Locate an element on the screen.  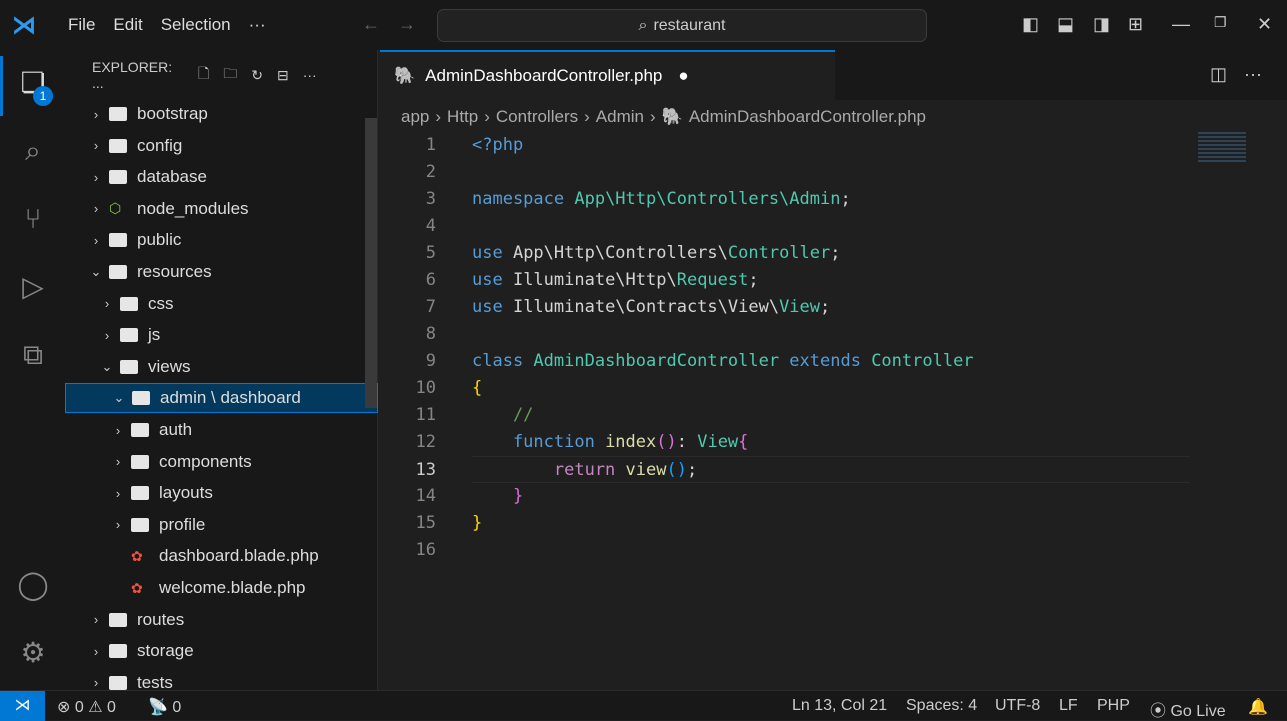
notifications-bell-icon: 🔔 is located at coordinates (1258, 707).